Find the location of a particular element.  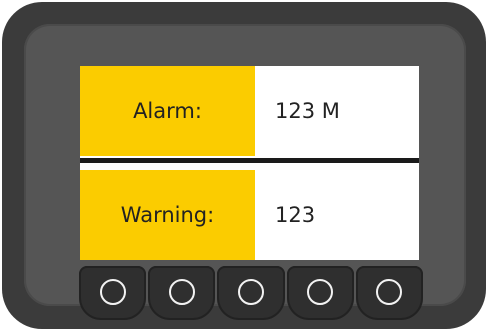

alarm-value: 123 M is located at coordinates (307, 111).